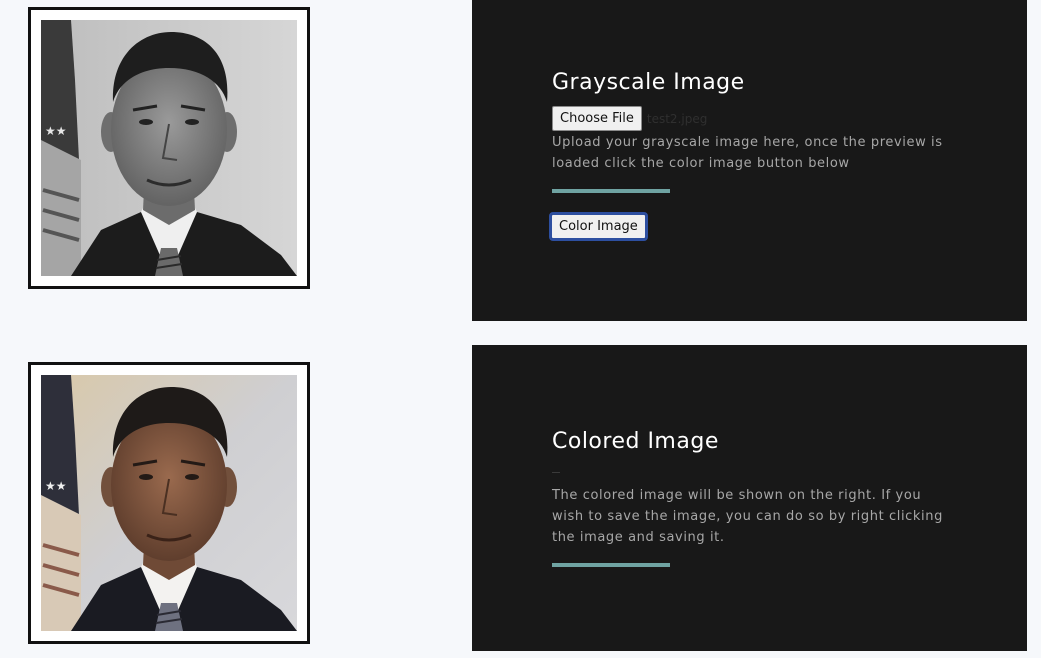 The width and height of the screenshot is (1041, 658). I want to click on grayscale-preview-frame: ★★, so click(169, 148).